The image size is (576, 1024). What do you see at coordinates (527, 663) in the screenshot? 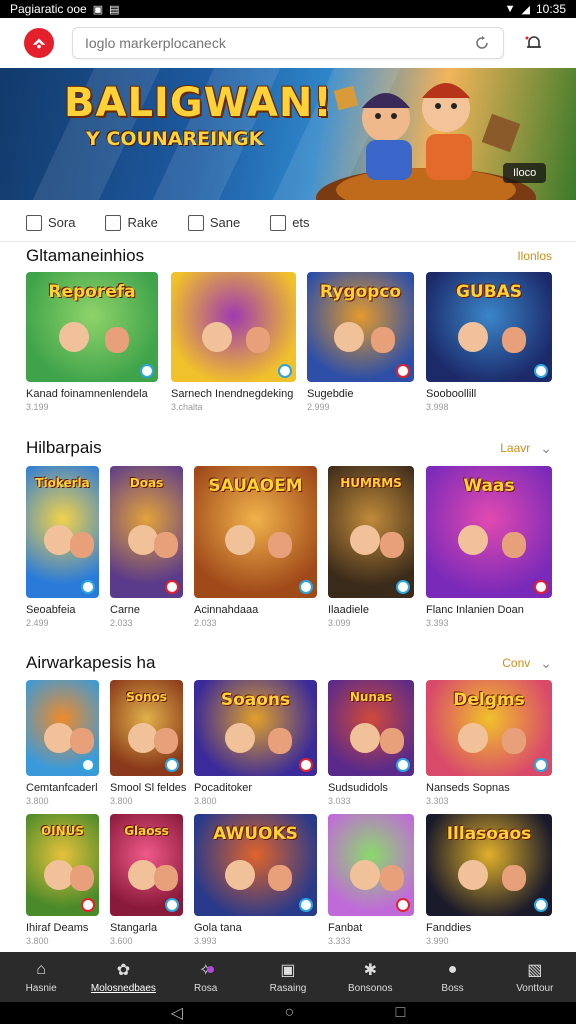
I see `section-see-more-link: Conv ⌄` at bounding box center [527, 663].